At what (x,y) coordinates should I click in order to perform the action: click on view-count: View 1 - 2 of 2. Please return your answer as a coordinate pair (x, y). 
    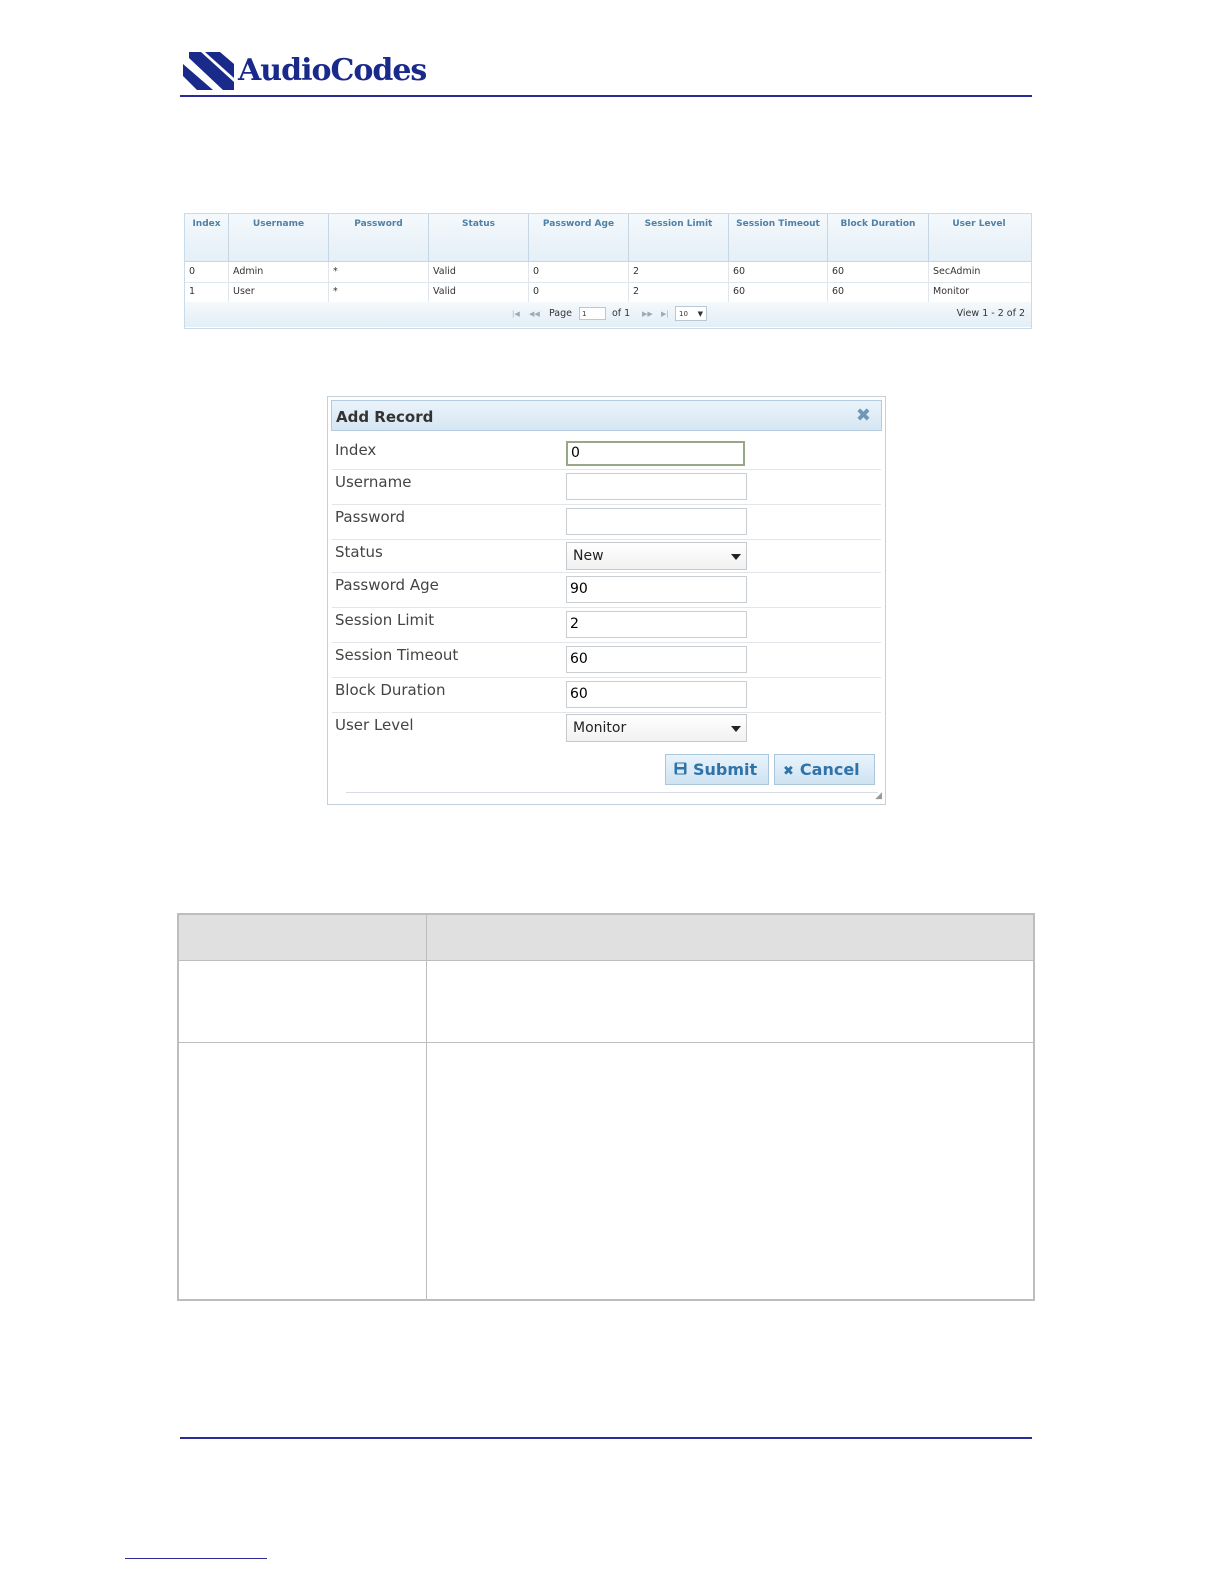
    Looking at the image, I should click on (990, 313).